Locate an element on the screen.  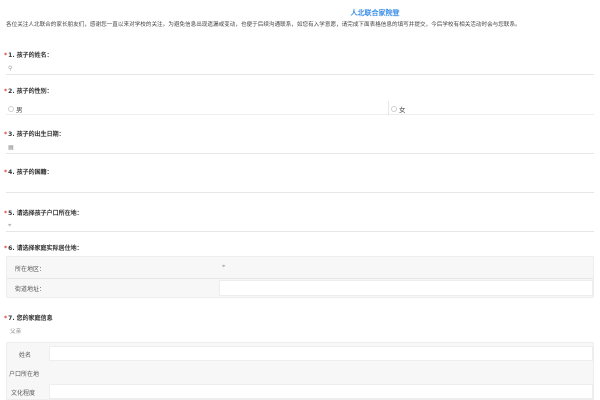
question-label: 6. 请选择家庭实际居住地： is located at coordinates (45, 248).